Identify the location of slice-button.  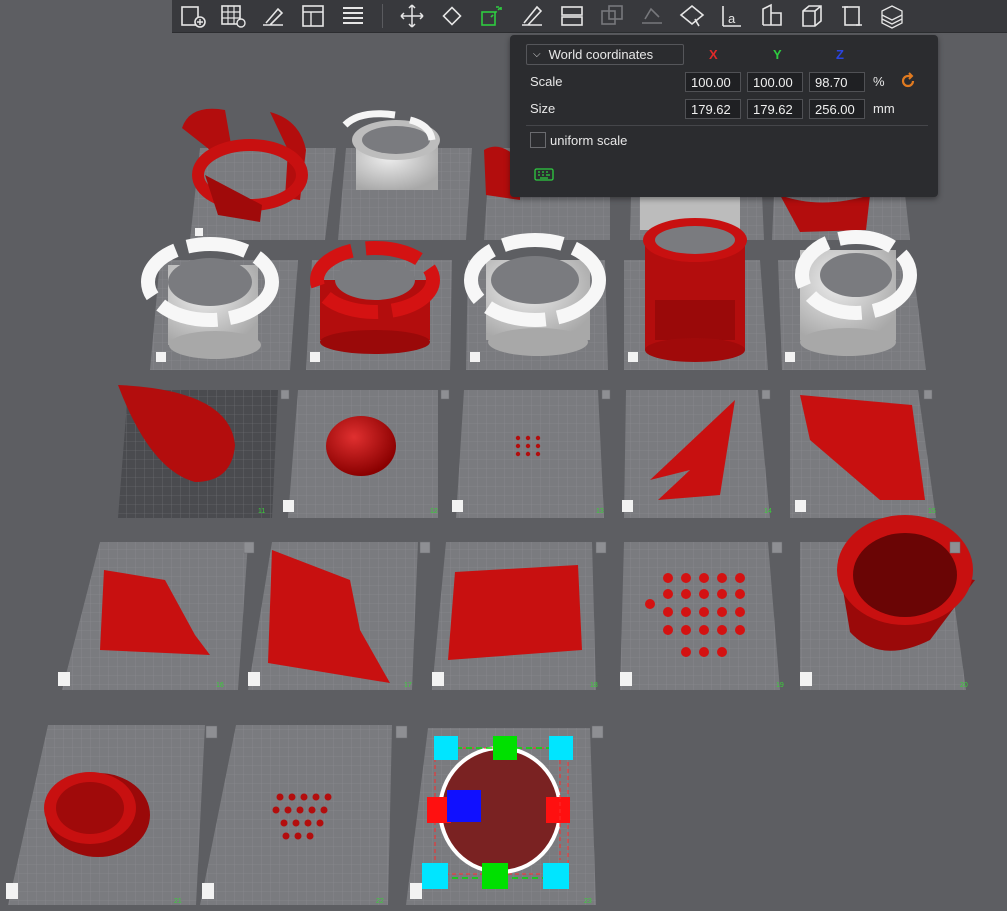
(892, 16).